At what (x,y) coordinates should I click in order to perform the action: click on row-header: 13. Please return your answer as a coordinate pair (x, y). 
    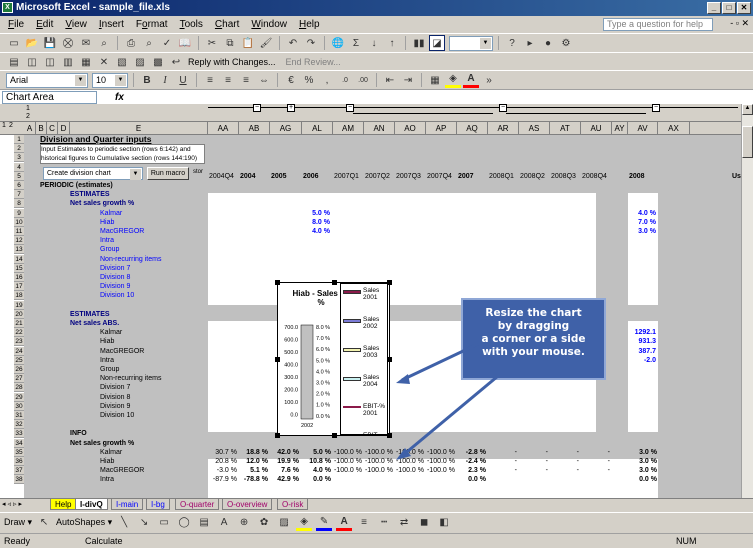
    Looking at the image, I should click on (19, 250).